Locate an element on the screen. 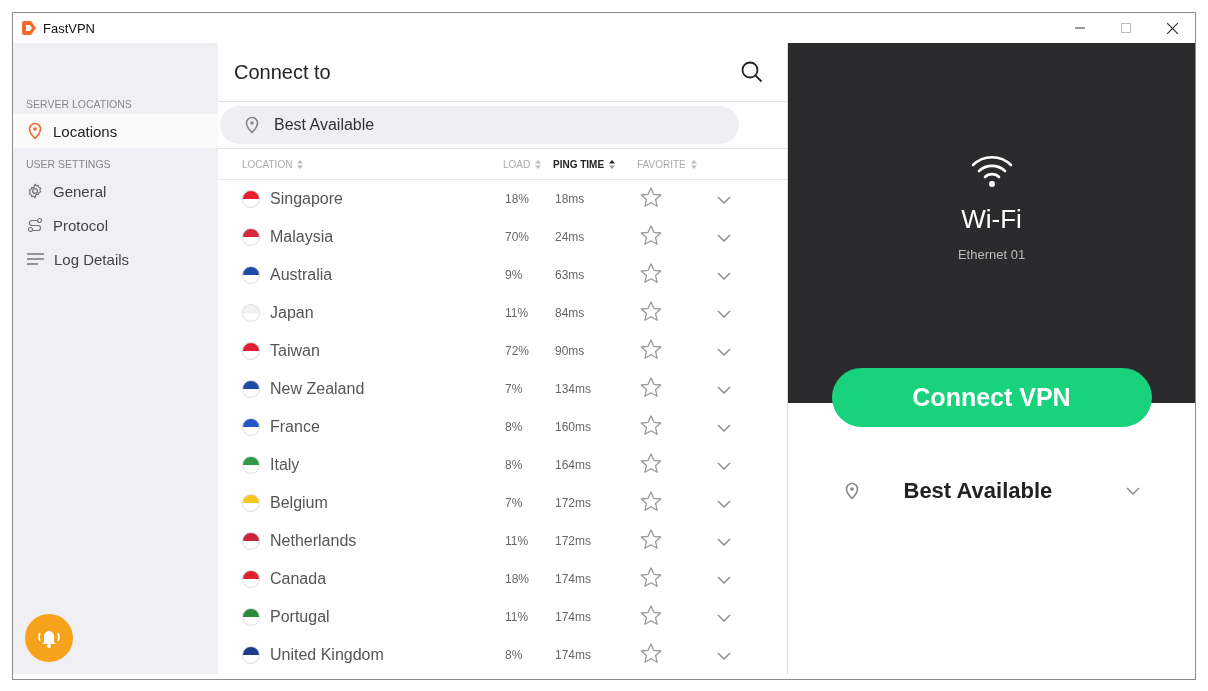 This screenshot has width=1208, height=691. sidebar-item: Protocol is located at coordinates (115, 225).